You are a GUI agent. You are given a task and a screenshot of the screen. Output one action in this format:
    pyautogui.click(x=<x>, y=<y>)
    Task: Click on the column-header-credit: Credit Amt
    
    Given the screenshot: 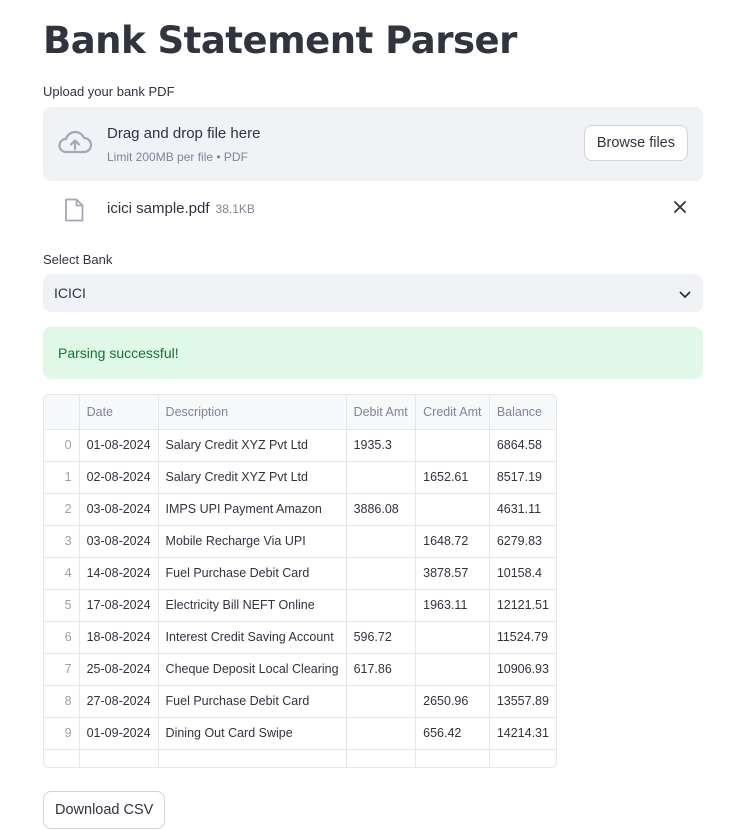 What is the action you would take?
    pyautogui.click(x=452, y=412)
    